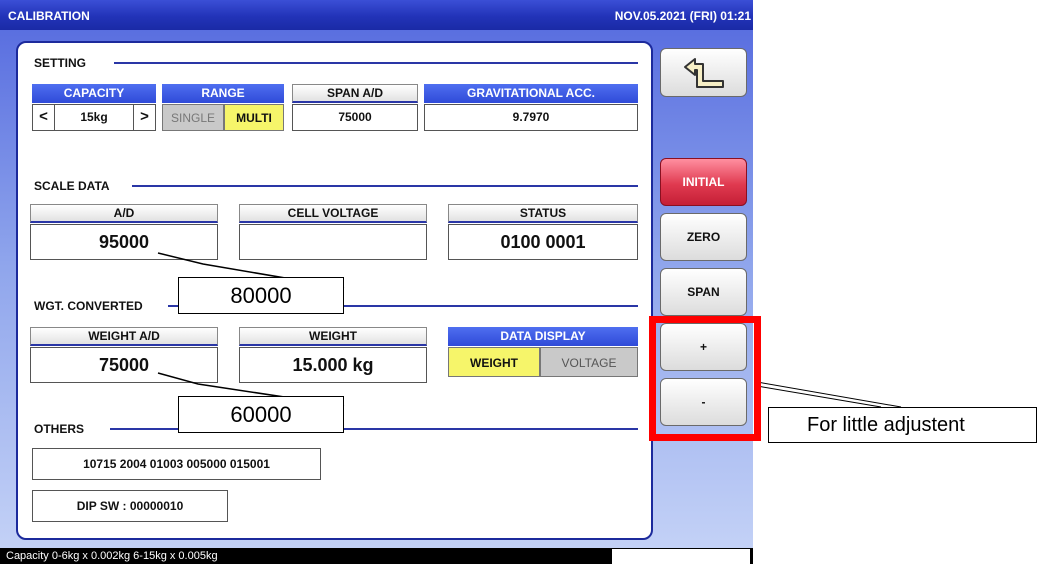 This screenshot has width=1040, height=564. I want to click on highlight-box, so click(705, 378).